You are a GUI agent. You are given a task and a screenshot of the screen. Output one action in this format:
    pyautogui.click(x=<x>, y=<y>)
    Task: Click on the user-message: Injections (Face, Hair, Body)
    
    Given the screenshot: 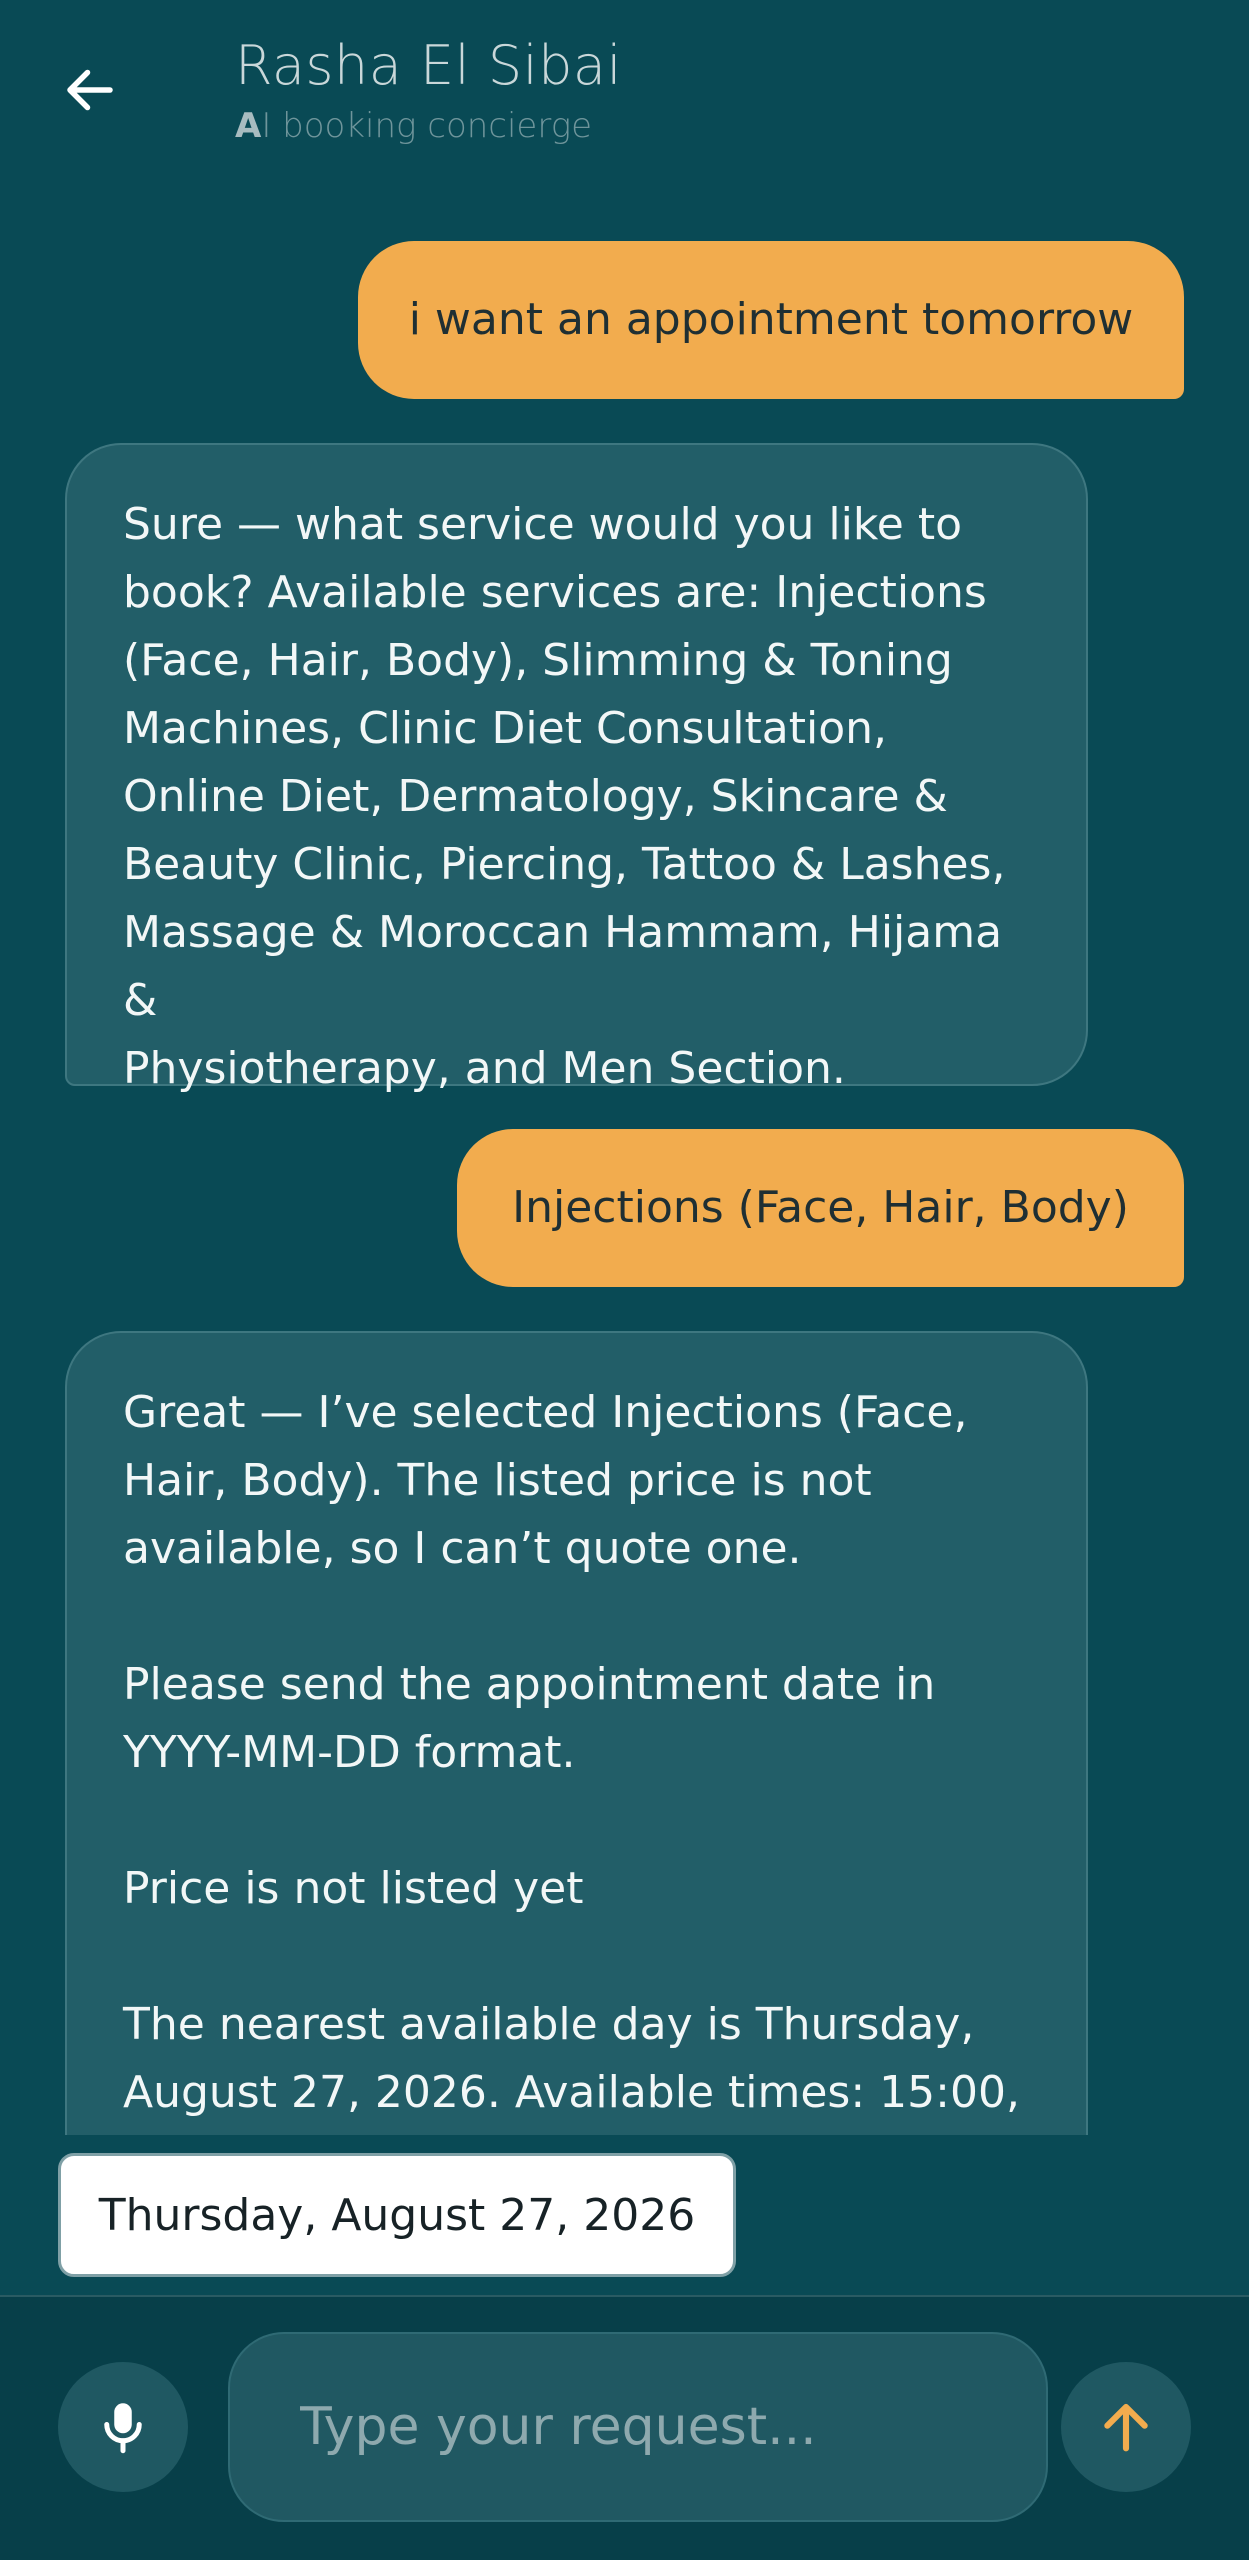 What is the action you would take?
    pyautogui.click(x=820, y=1208)
    